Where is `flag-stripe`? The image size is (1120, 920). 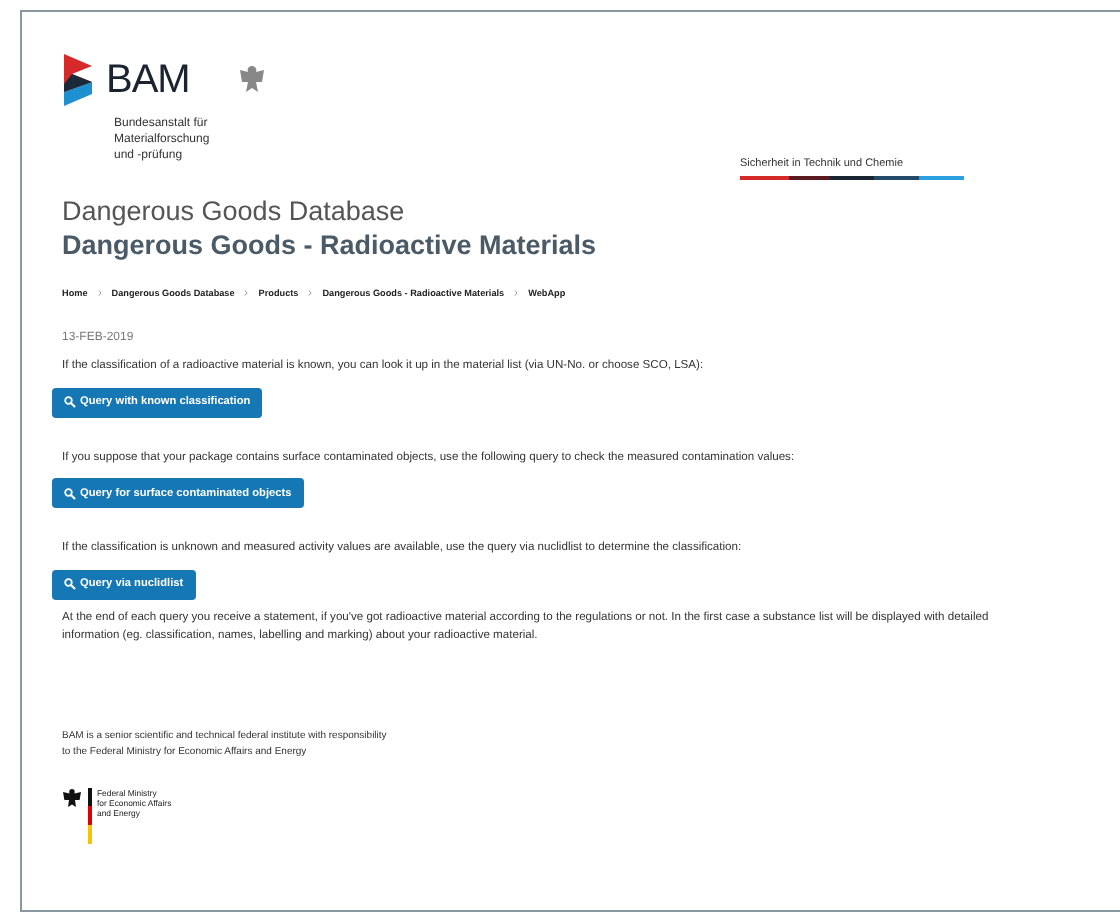 flag-stripe is located at coordinates (89, 815).